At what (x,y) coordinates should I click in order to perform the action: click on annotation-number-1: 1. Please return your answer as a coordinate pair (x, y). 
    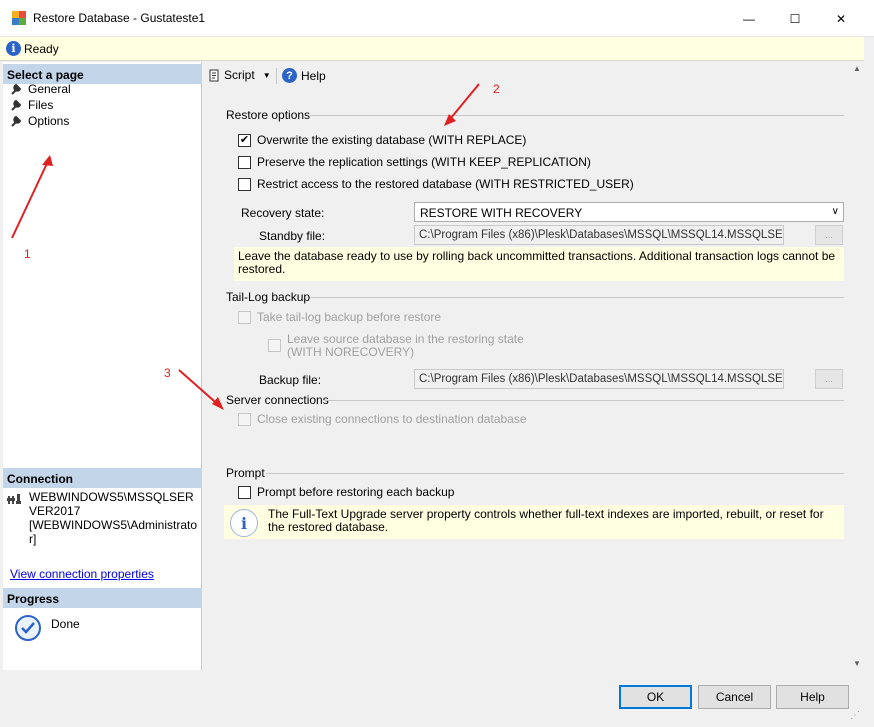
    Looking at the image, I should click on (27, 254).